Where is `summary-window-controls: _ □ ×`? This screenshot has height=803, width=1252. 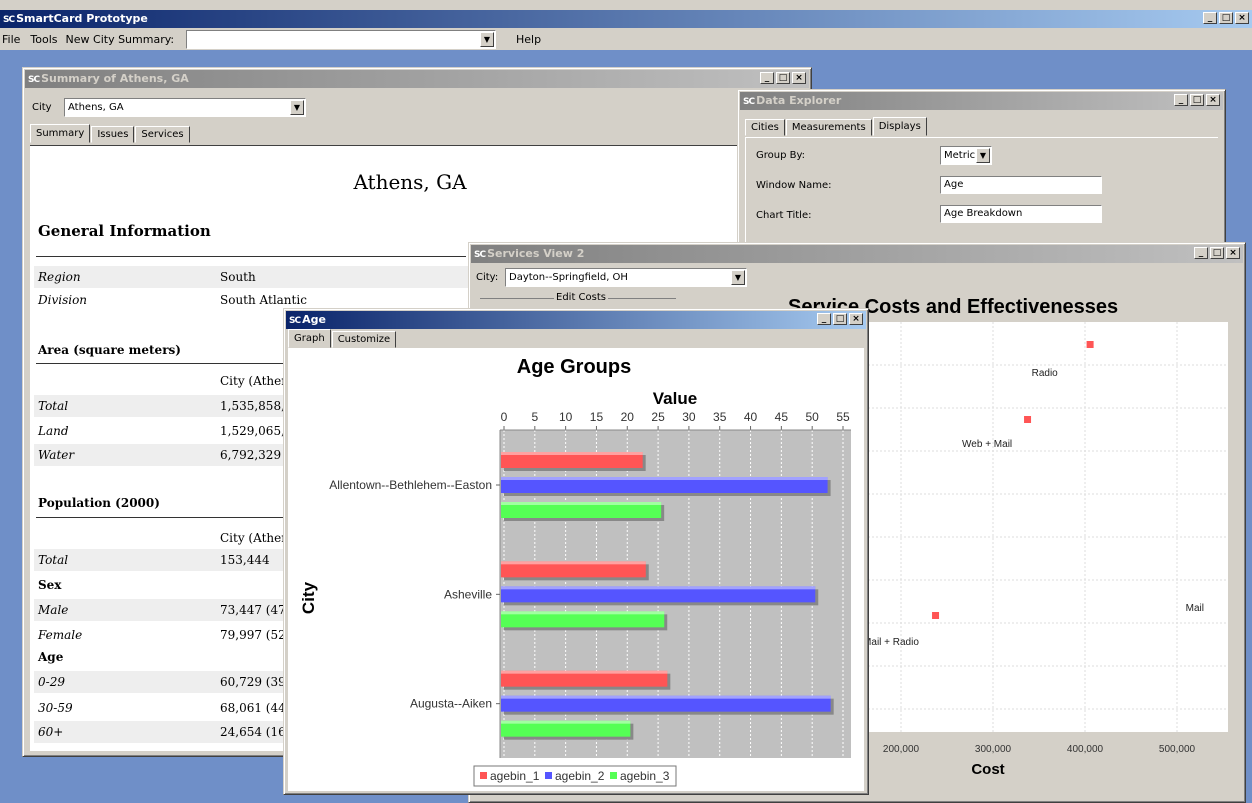
summary-window-controls: _ □ × is located at coordinates (783, 78).